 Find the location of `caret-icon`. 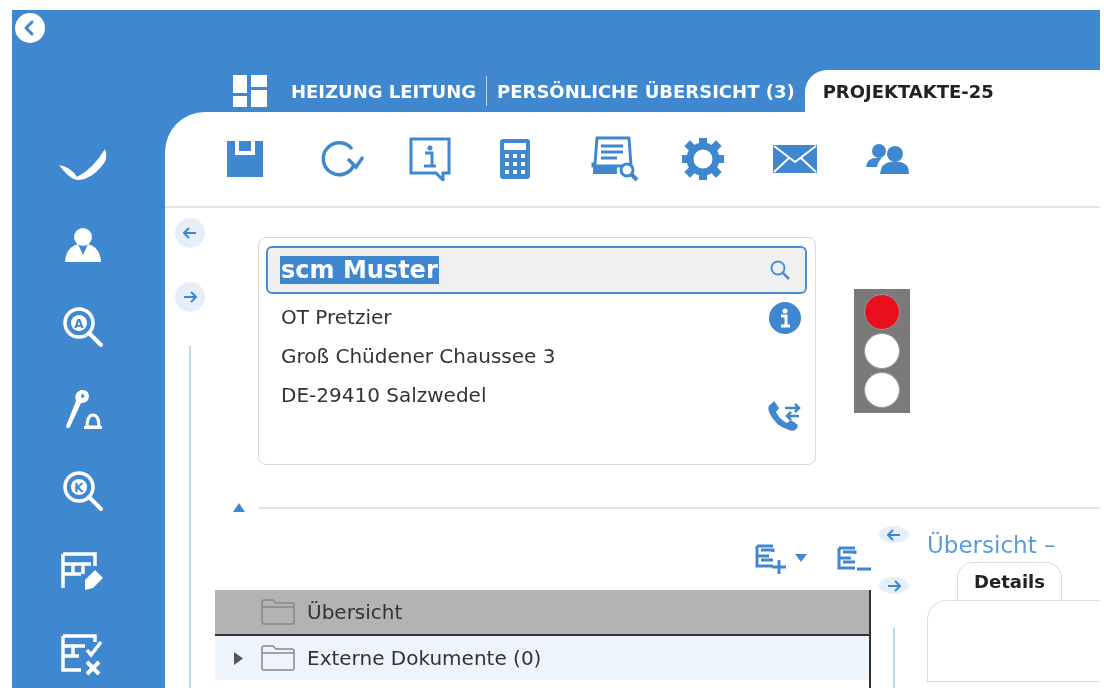

caret-icon is located at coordinates (801, 558).